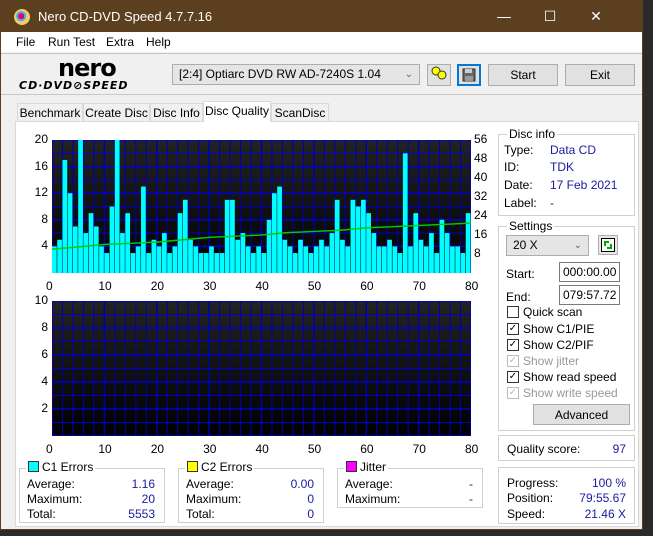 This screenshot has width=653, height=536. I want to click on chain-link-icon, so click(439, 73).